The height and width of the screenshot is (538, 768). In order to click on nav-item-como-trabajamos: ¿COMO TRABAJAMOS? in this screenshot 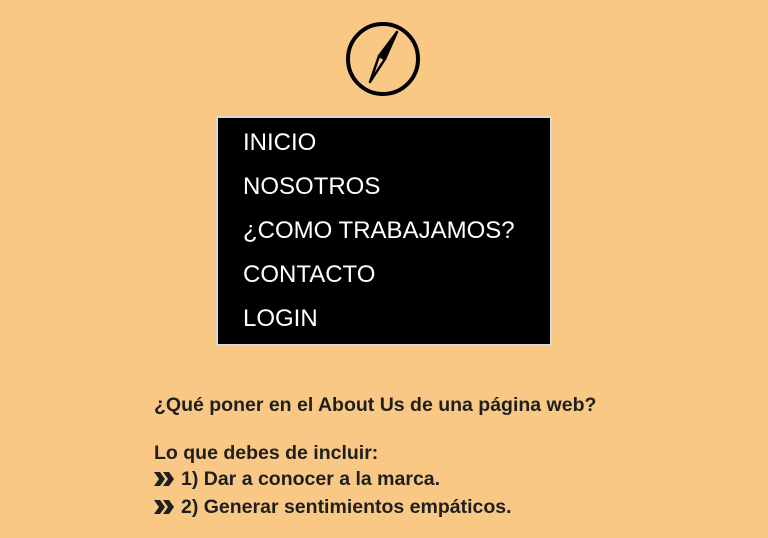, I will do `click(384, 228)`.